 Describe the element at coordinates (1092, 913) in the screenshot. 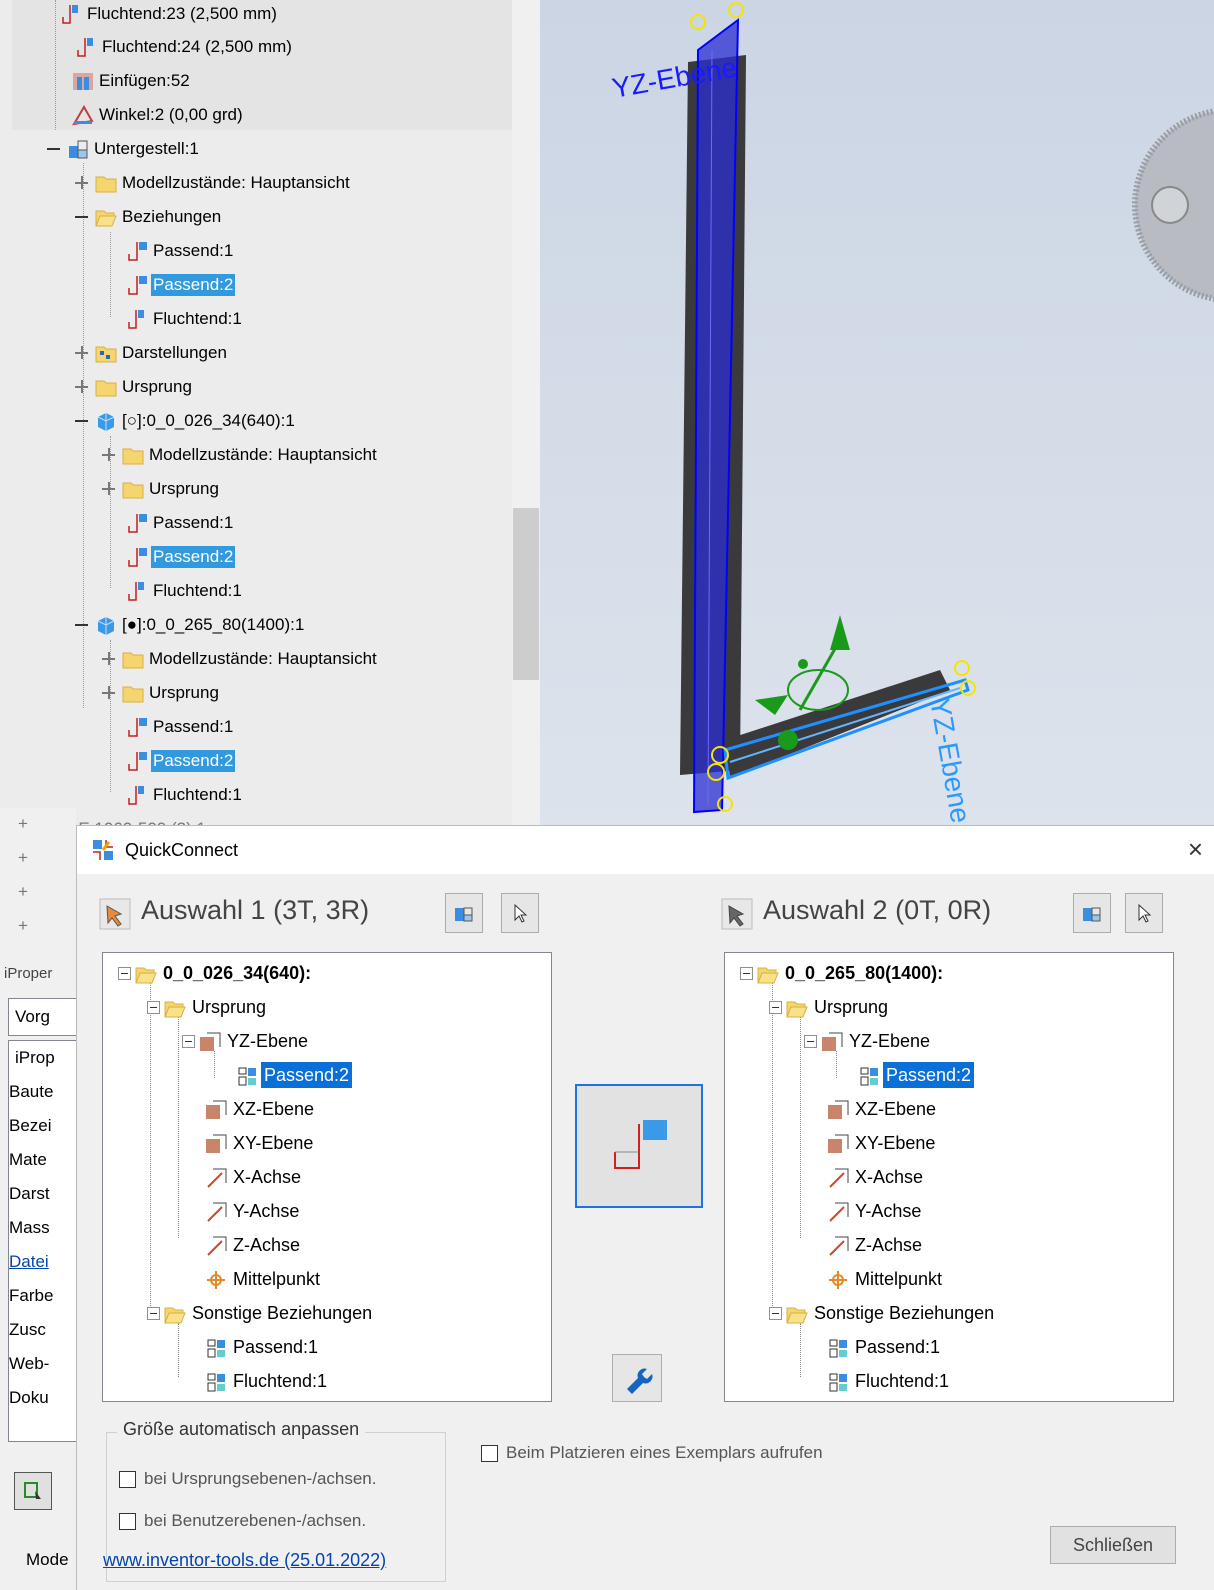

I see `selection2-component-button` at that location.